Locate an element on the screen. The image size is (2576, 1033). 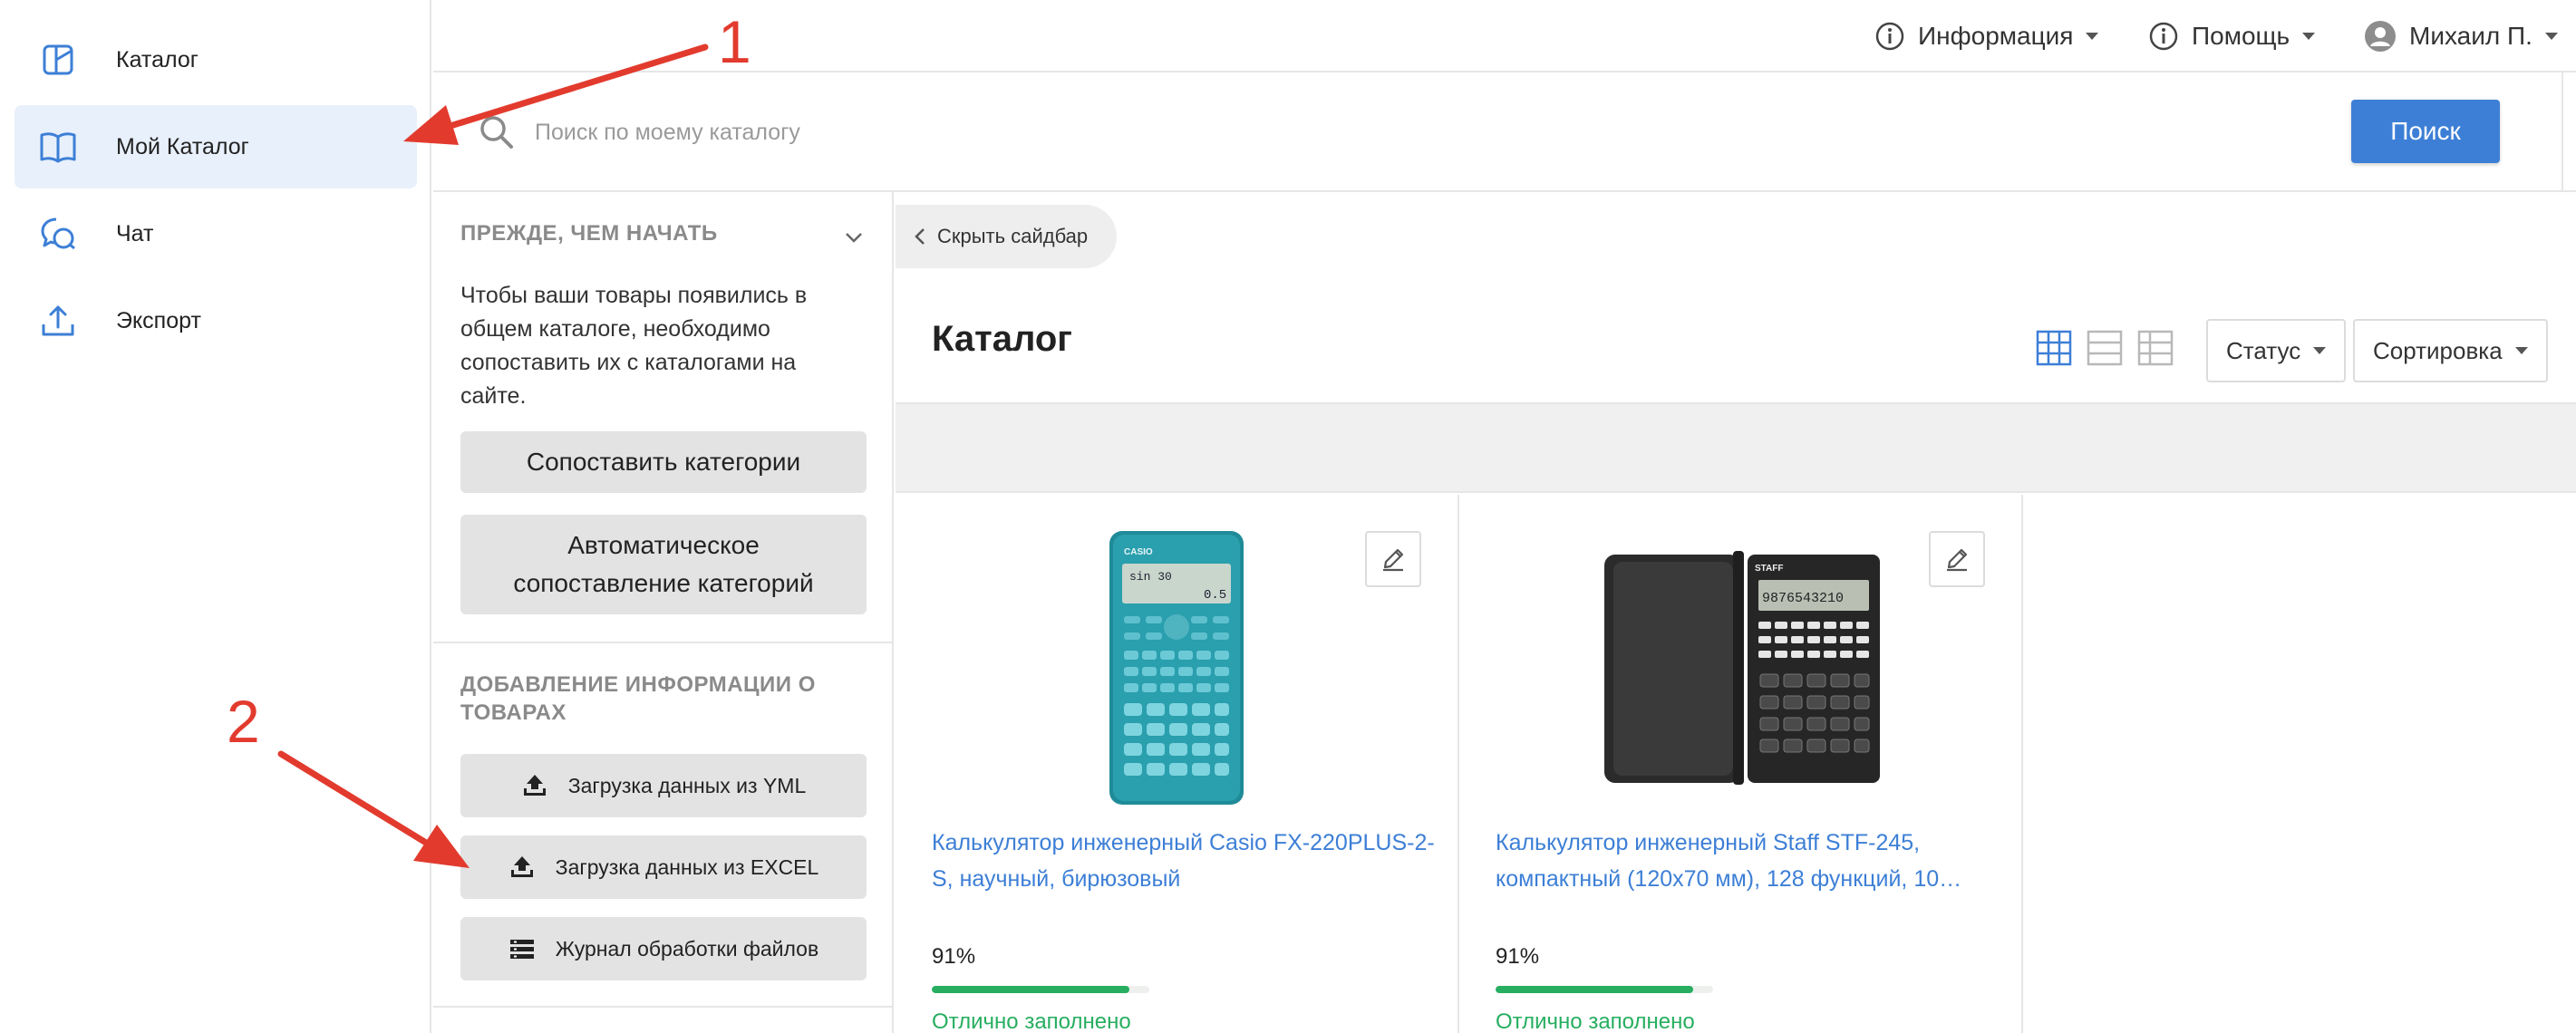
catalog-icon is located at coordinates (58, 59).